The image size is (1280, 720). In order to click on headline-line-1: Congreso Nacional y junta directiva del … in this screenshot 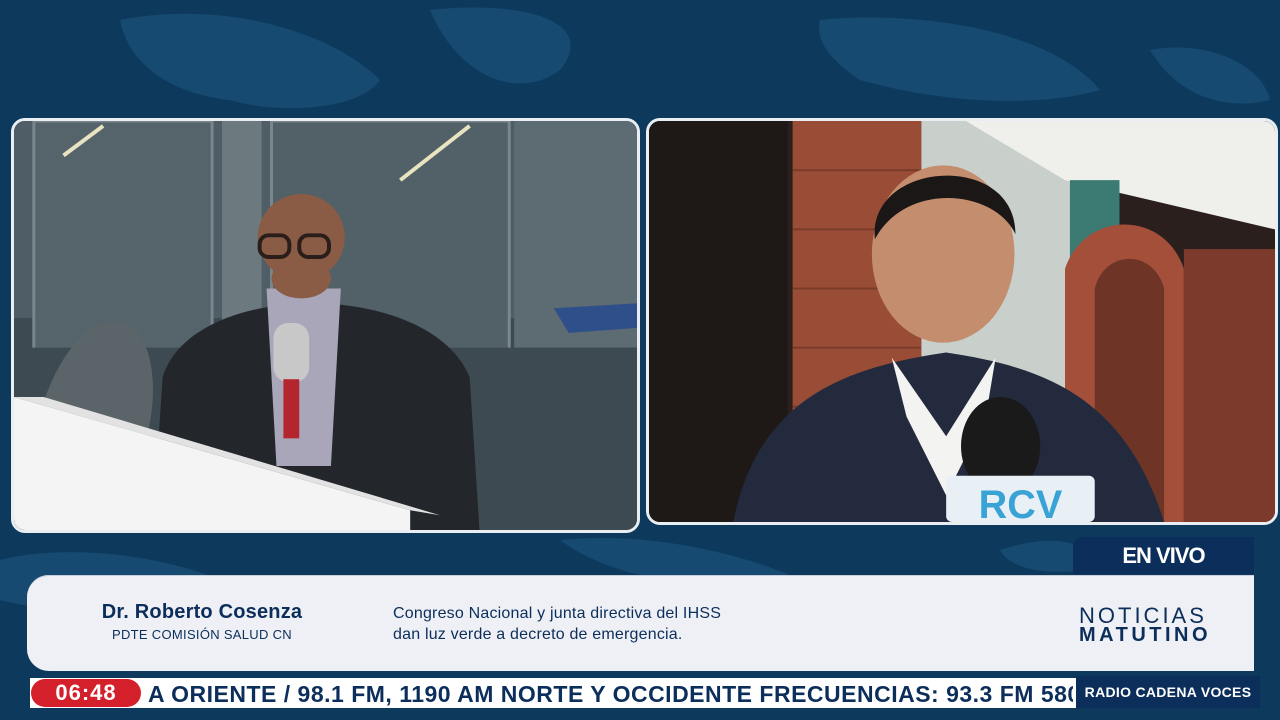, I will do `click(557, 613)`.